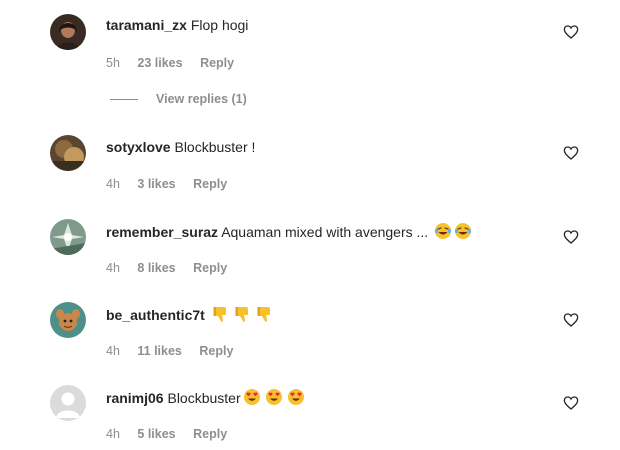 This screenshot has width=620, height=450. I want to click on comment-text: Blockbuster, so click(204, 398).